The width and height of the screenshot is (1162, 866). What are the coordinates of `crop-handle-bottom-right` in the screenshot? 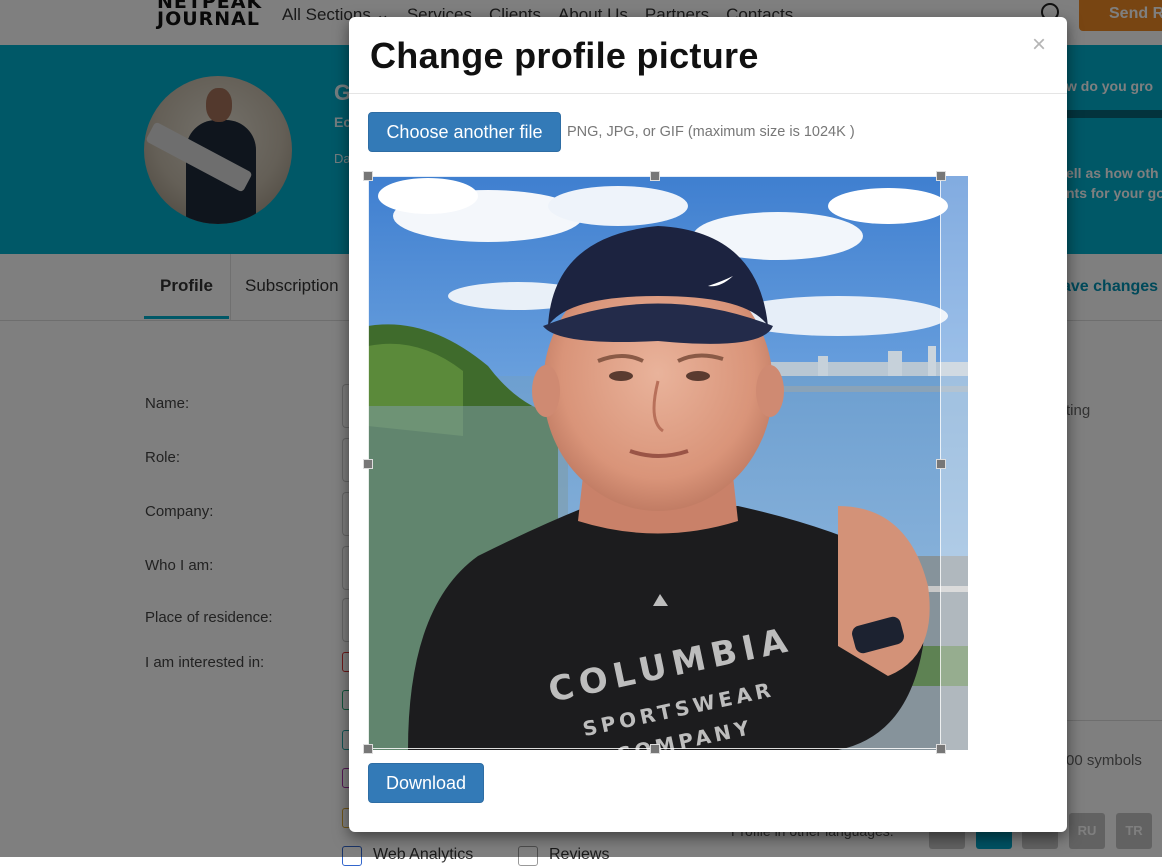 It's located at (941, 749).